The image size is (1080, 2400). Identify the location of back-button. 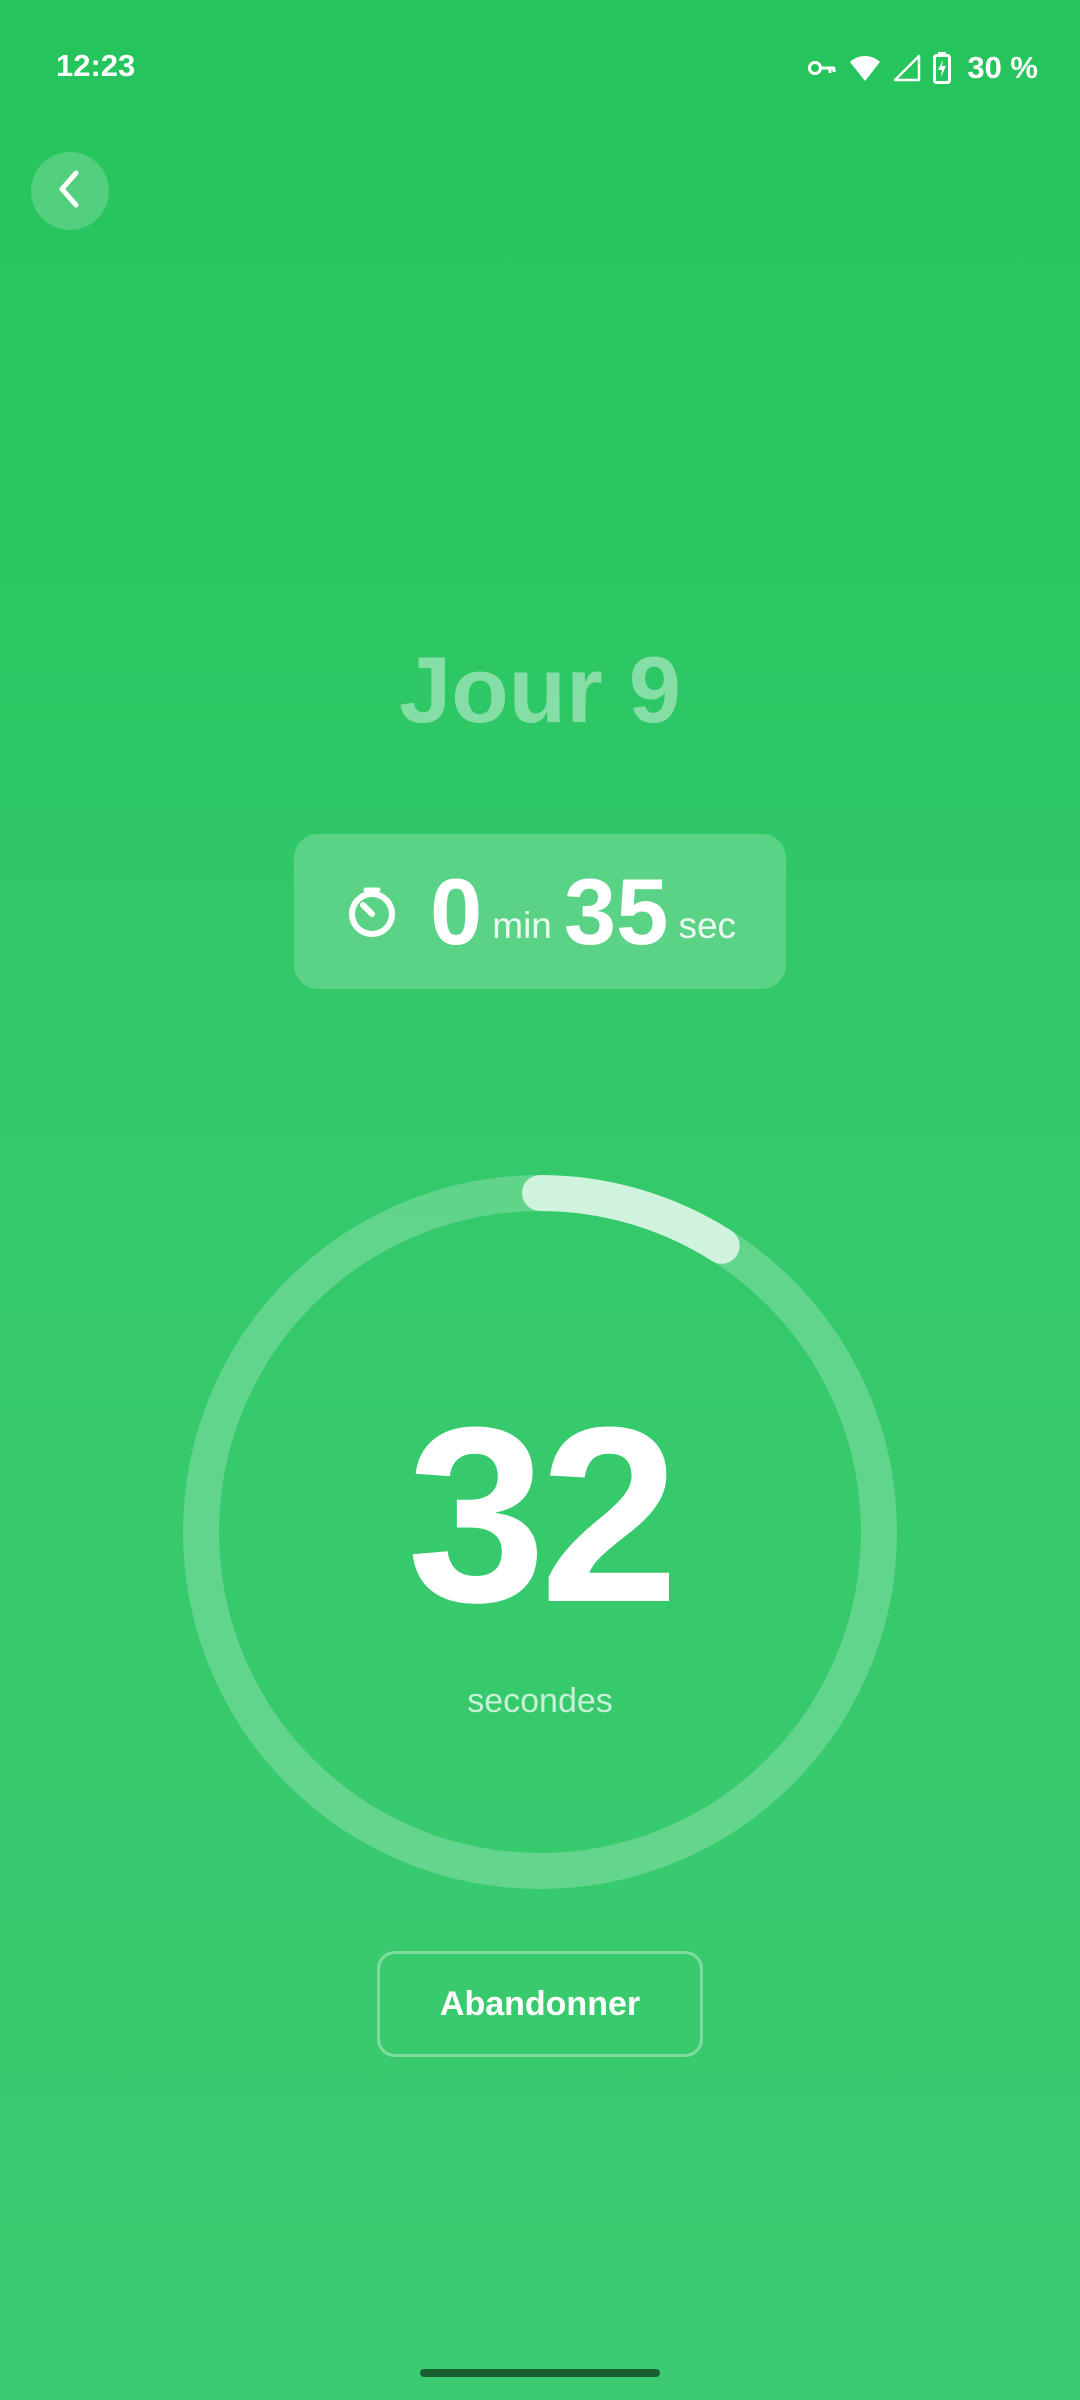
(70, 191).